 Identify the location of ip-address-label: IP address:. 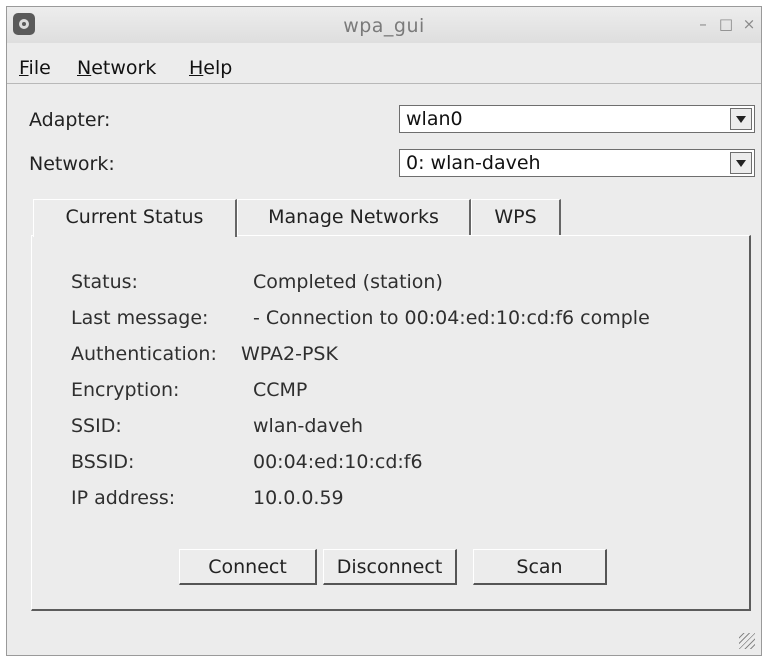
(123, 498).